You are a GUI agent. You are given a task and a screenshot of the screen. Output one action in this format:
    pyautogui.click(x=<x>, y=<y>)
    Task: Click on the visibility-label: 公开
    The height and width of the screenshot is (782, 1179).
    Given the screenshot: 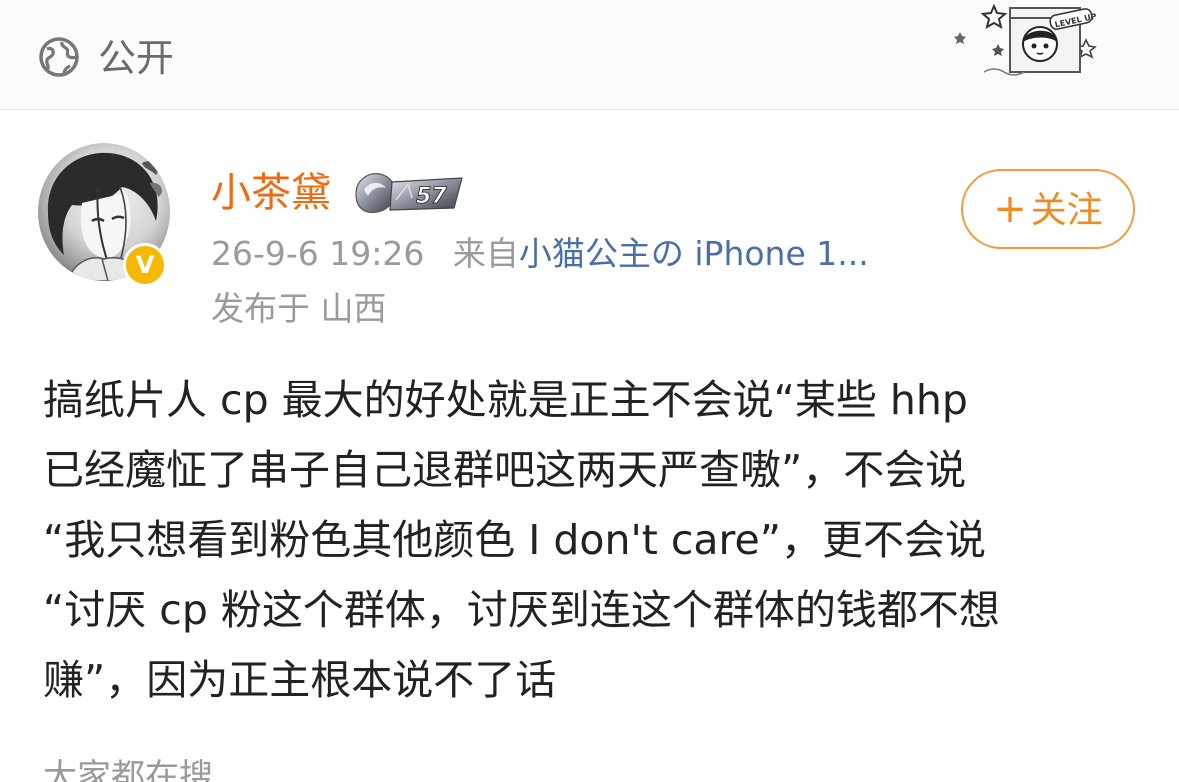 What is the action you would take?
    pyautogui.click(x=136, y=58)
    